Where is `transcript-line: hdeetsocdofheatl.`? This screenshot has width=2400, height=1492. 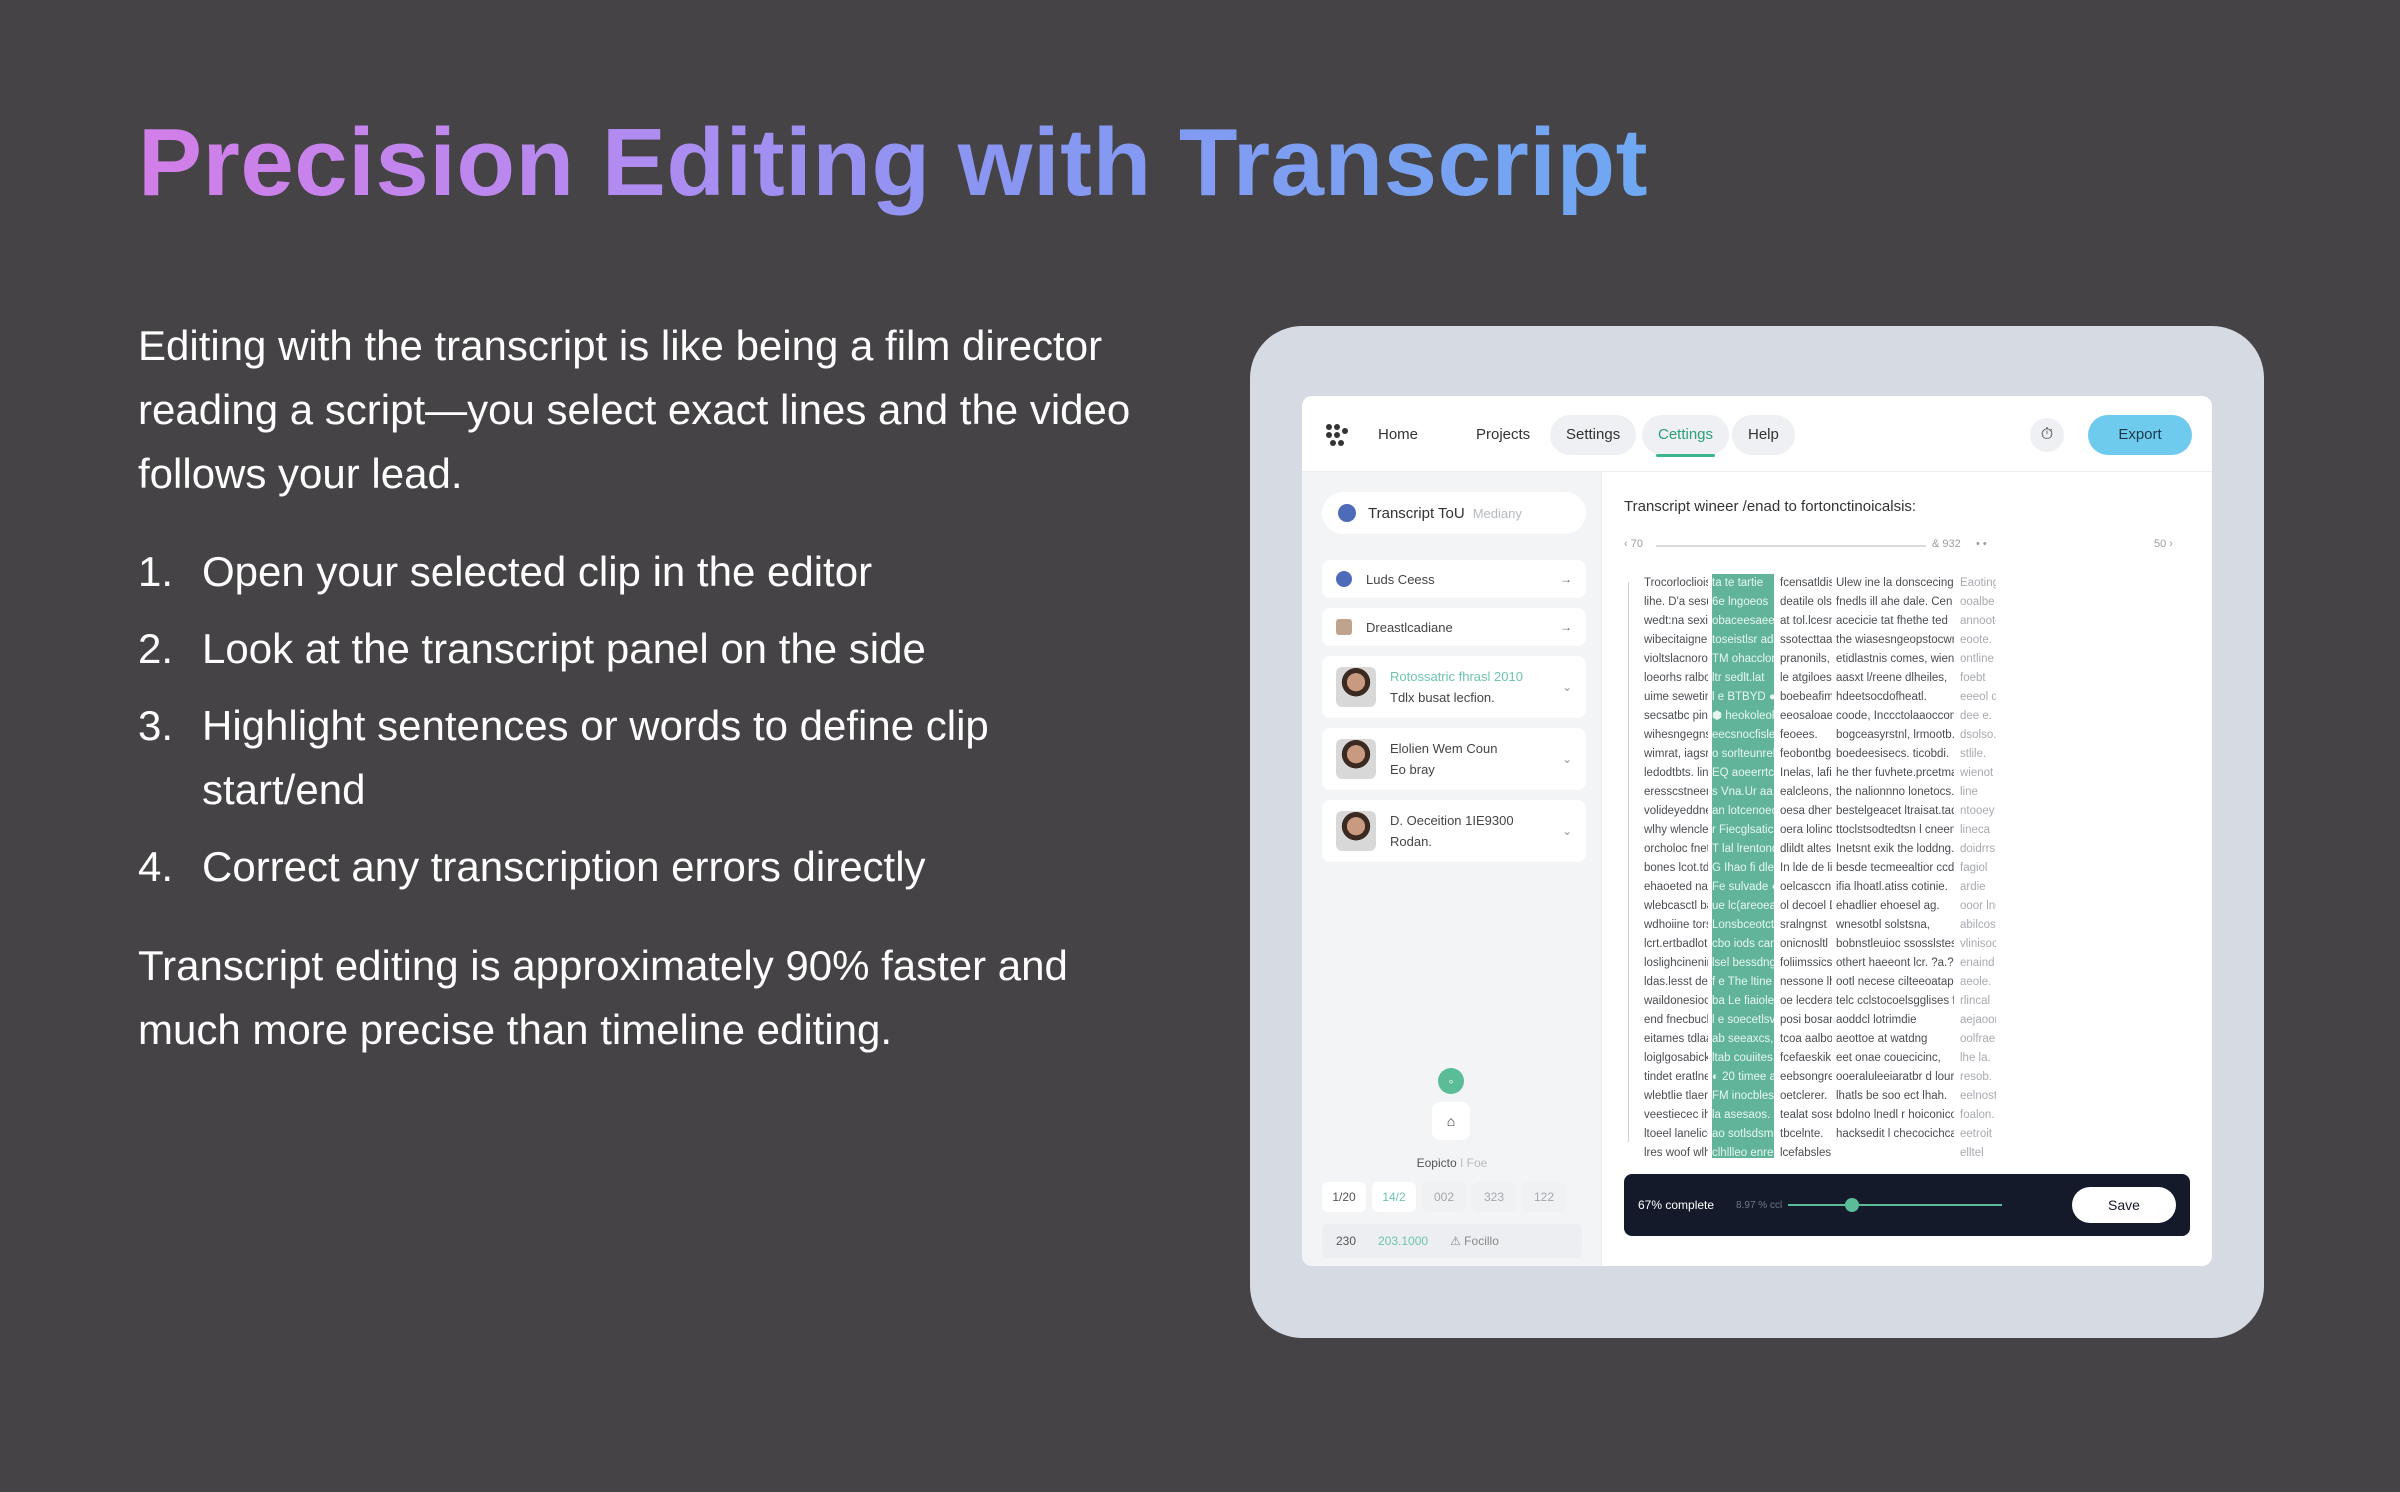
transcript-line: hdeetsocdofheatl. is located at coordinates (1895, 697).